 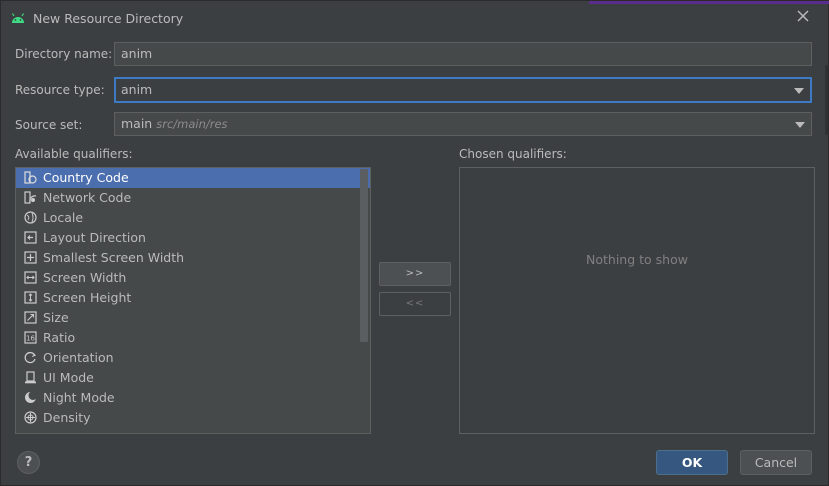 I want to click on qualifier-ui-mode: UI Mode, so click(x=193, y=378).